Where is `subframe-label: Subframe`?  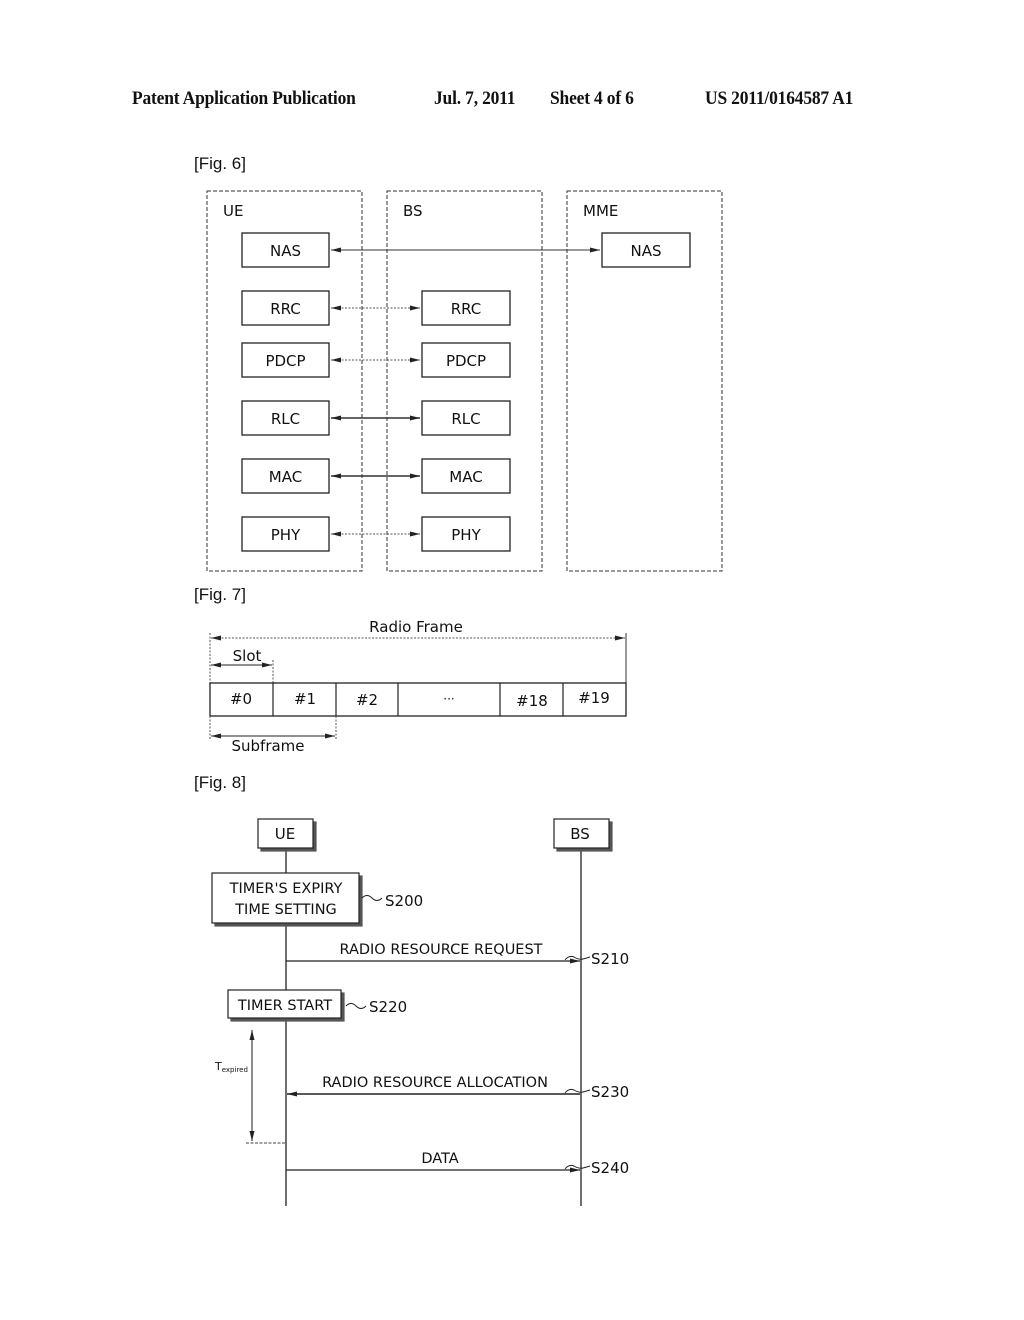
subframe-label: Subframe is located at coordinates (267, 746).